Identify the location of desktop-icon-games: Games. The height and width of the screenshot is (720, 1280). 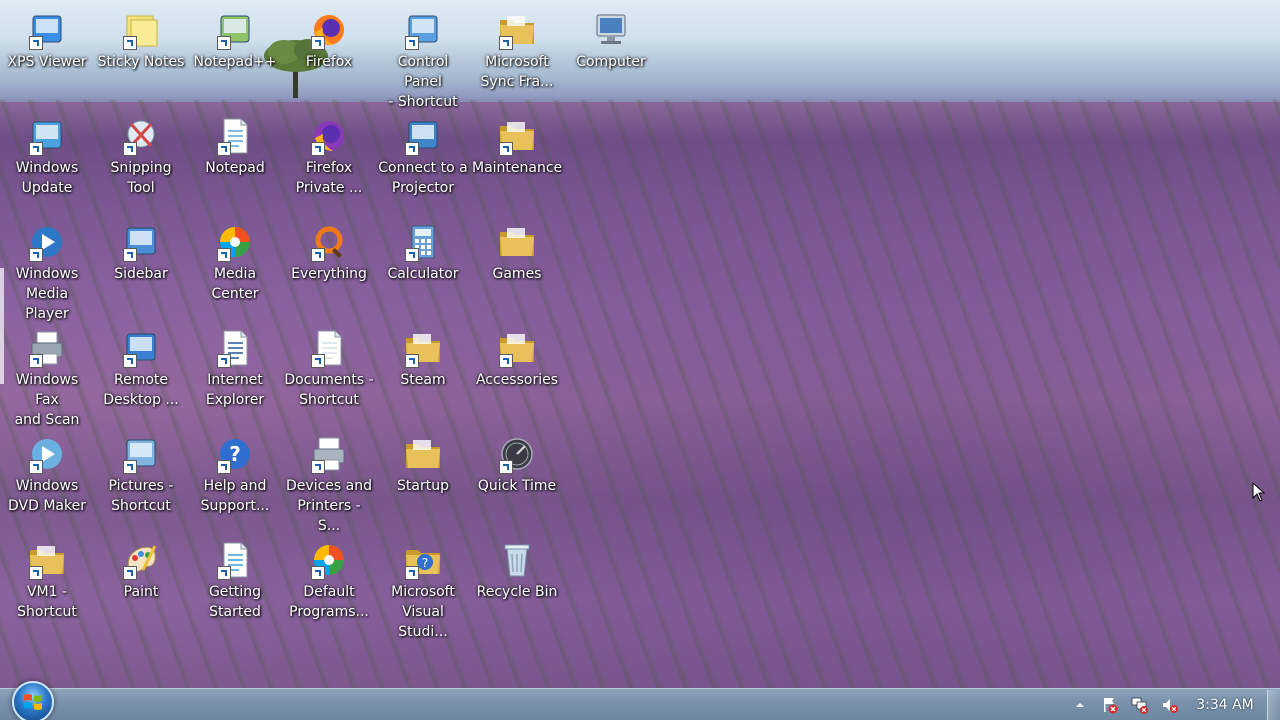
(517, 264).